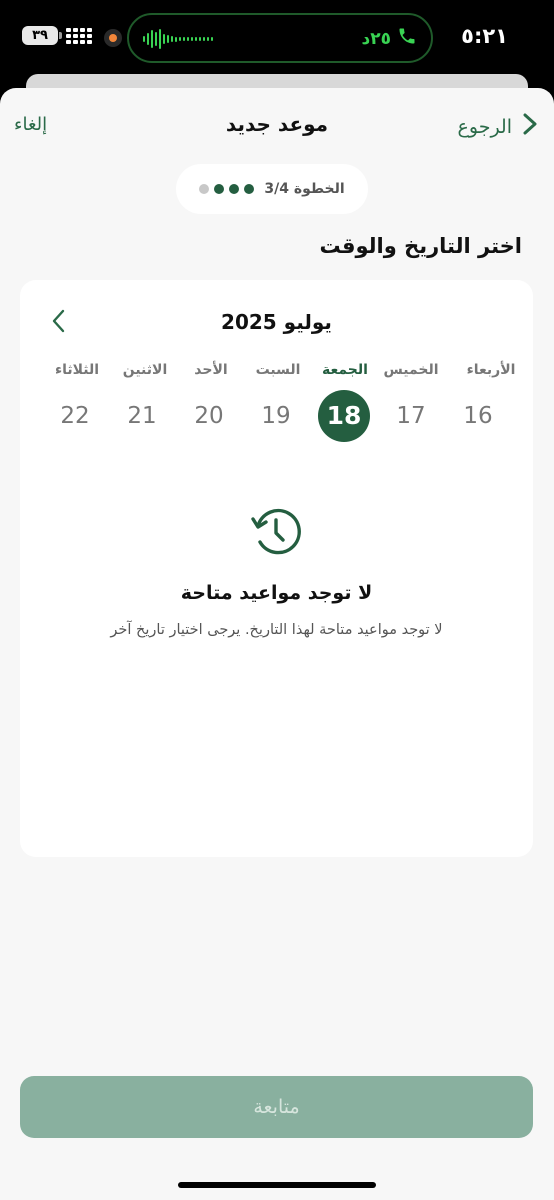  What do you see at coordinates (42, 35) in the screenshot?
I see `battery-indicator: ٣٩` at bounding box center [42, 35].